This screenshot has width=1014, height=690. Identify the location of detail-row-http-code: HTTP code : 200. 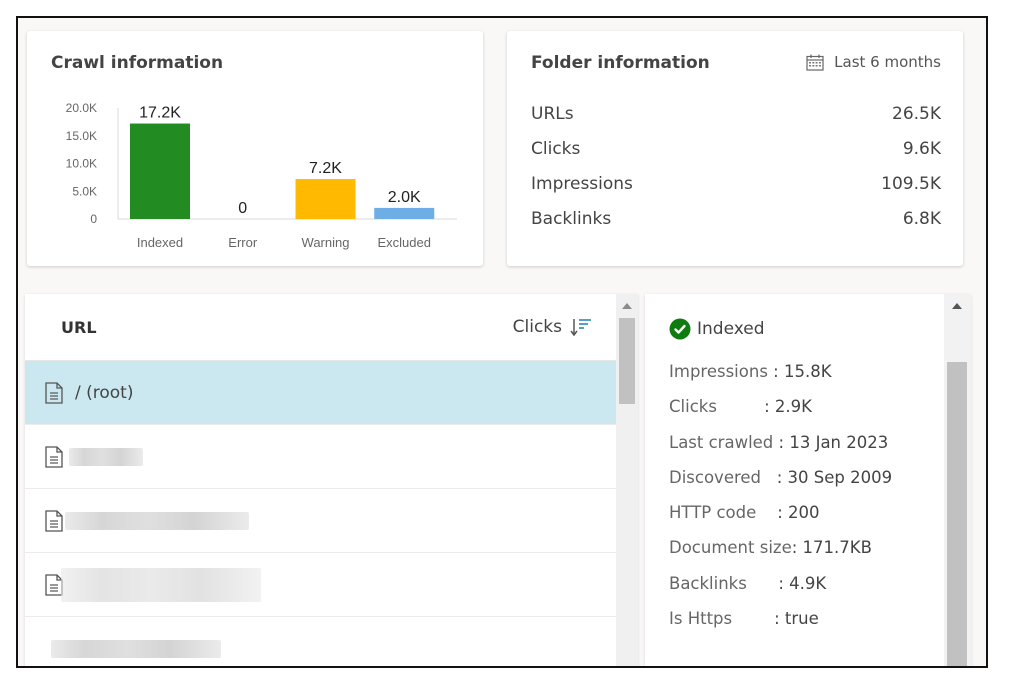
(780, 520).